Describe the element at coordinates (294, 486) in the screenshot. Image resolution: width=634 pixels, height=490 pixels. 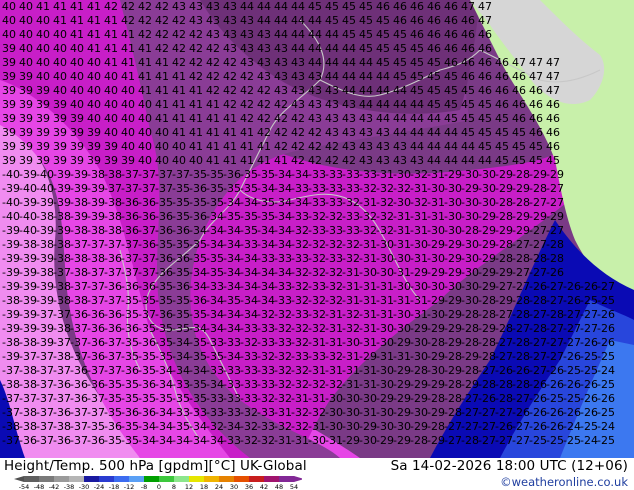
I see `colorbar-tick-label: 54` at that location.